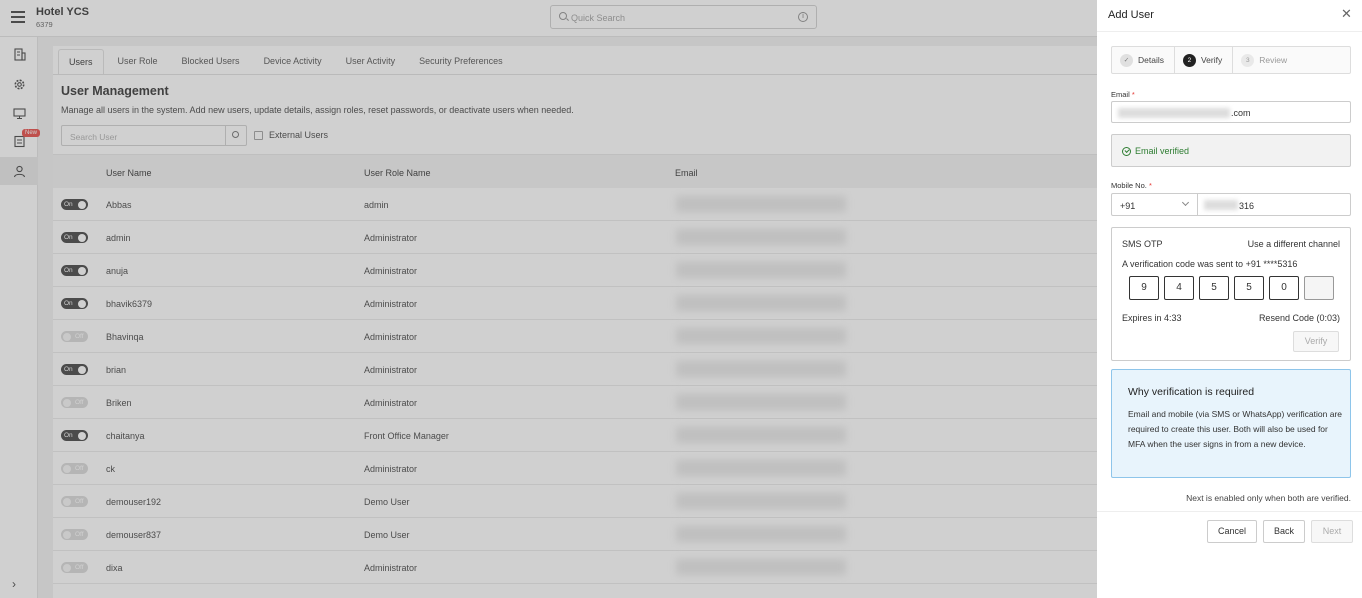 This screenshot has width=1362, height=598. What do you see at coordinates (1248, 60) in the screenshot?
I see `step-number: 3` at bounding box center [1248, 60].